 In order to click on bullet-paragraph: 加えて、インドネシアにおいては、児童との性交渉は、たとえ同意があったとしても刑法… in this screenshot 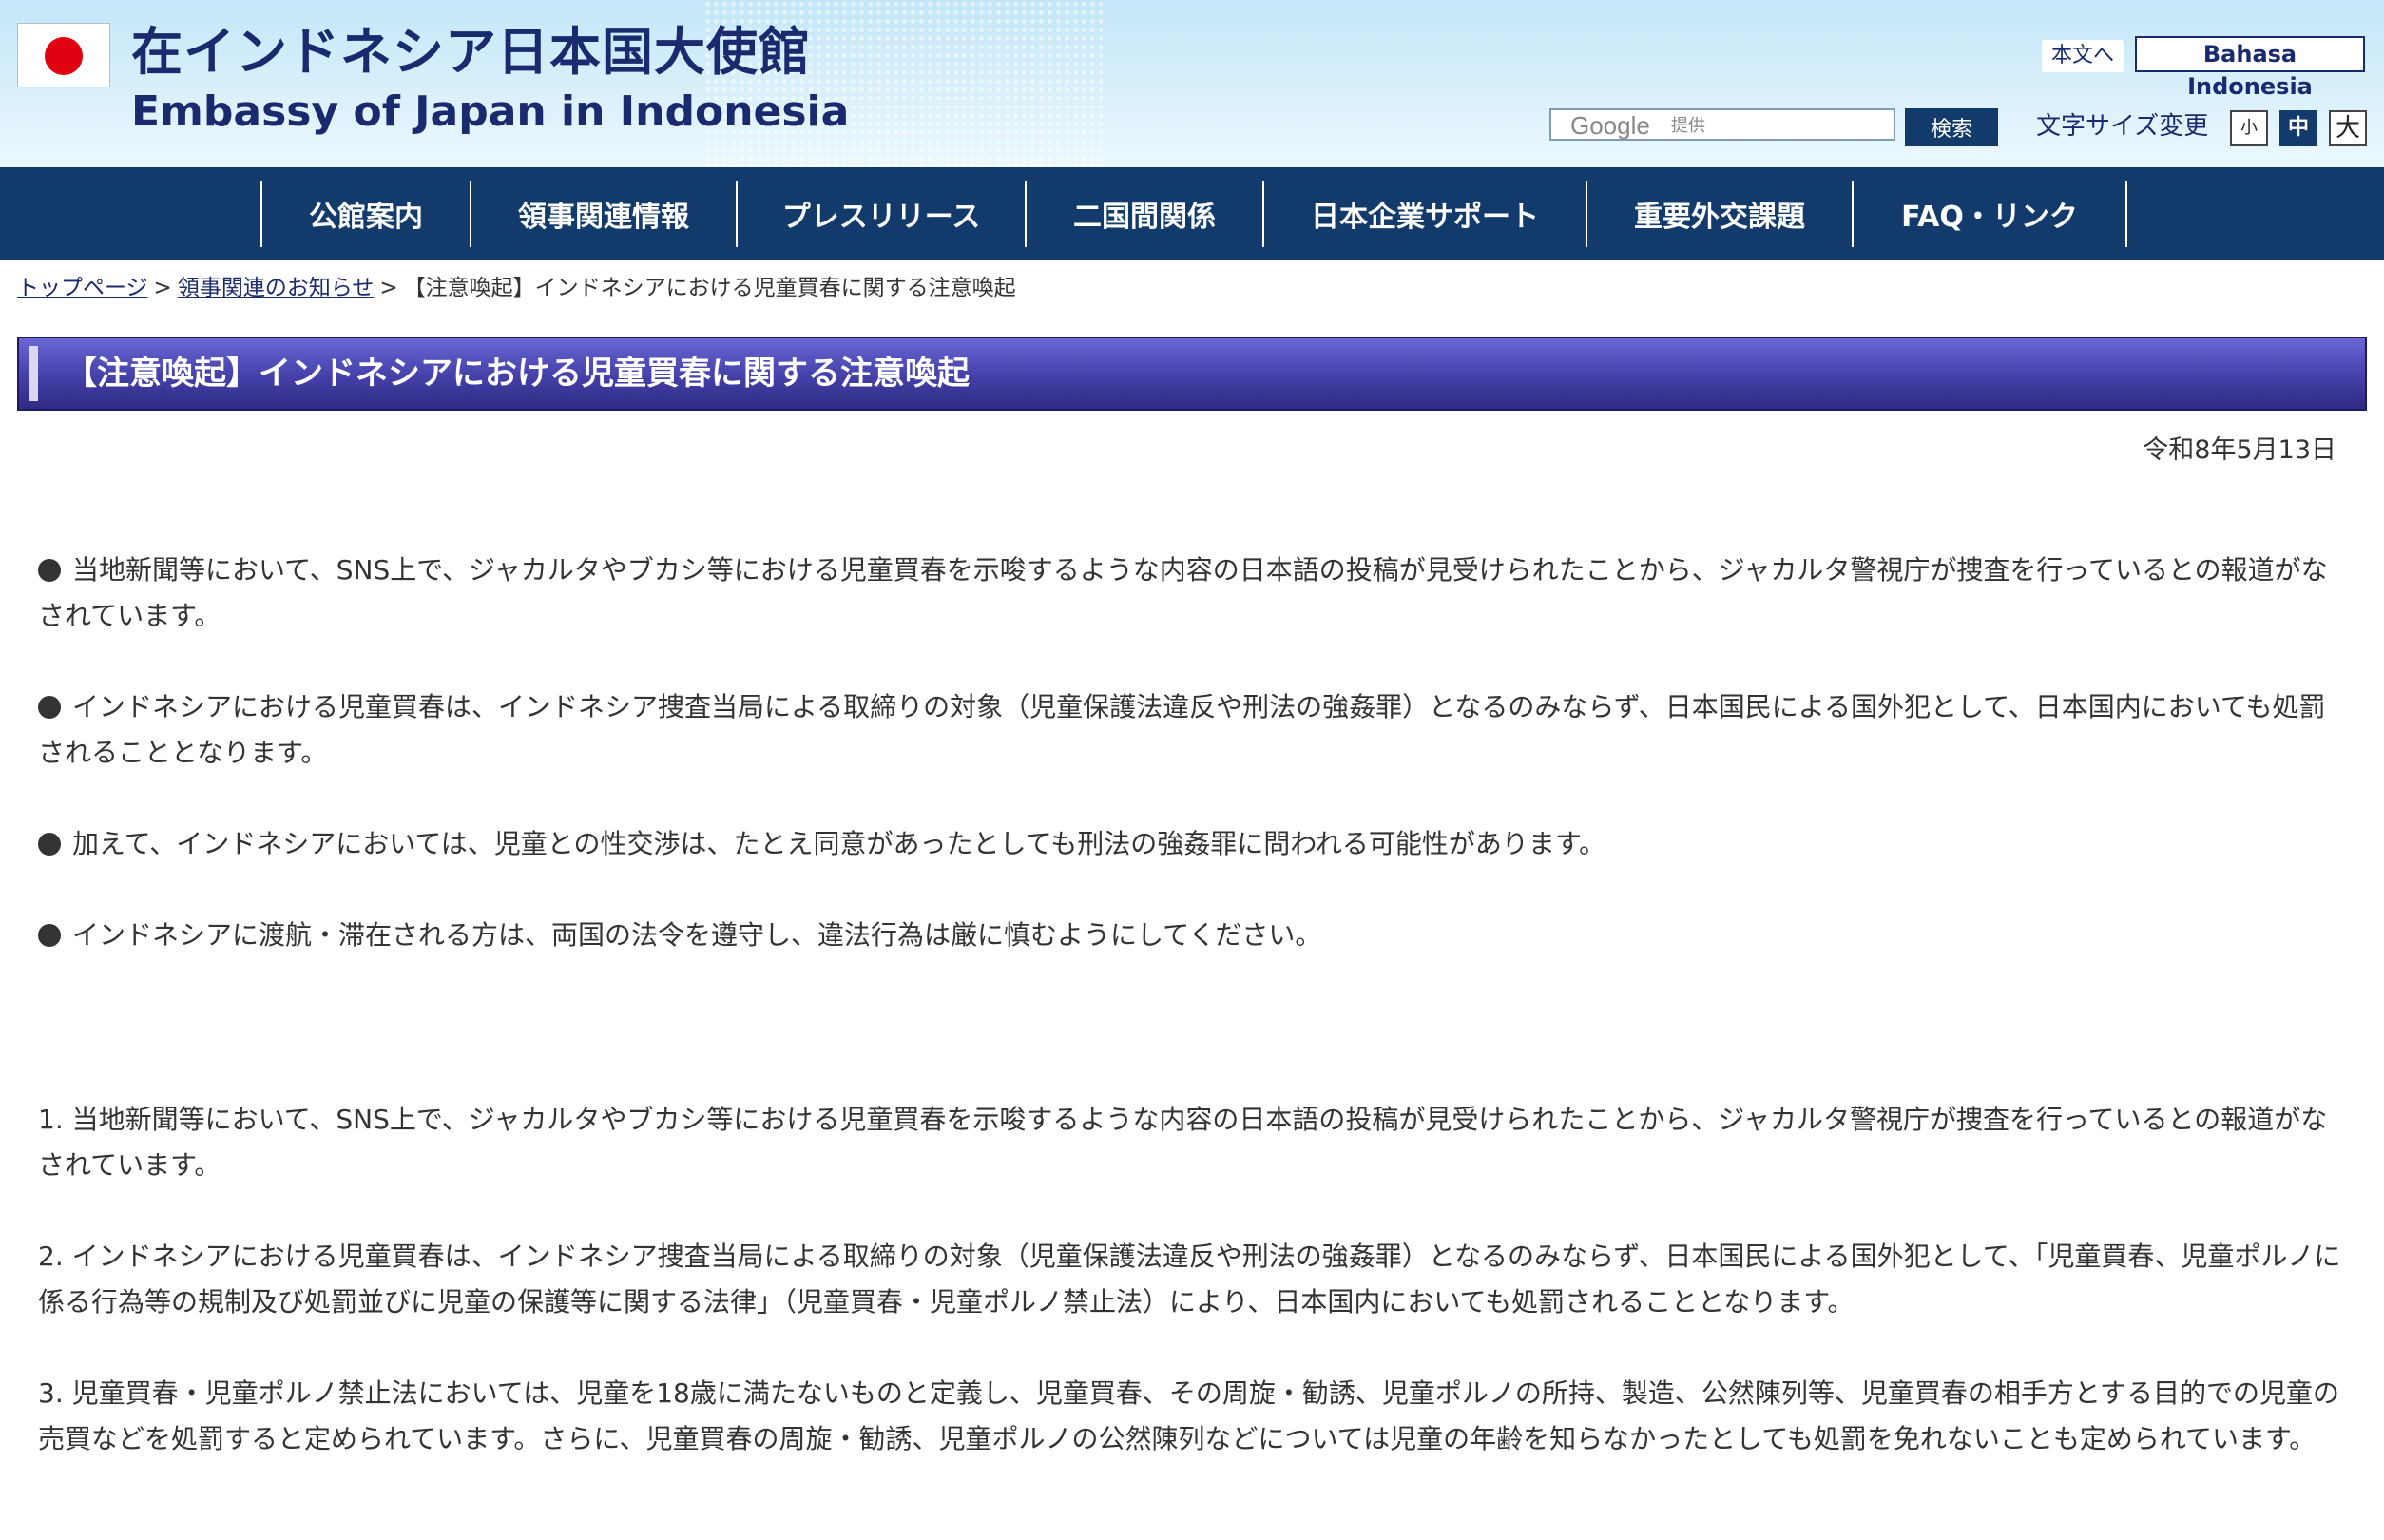, I will do `click(1193, 844)`.